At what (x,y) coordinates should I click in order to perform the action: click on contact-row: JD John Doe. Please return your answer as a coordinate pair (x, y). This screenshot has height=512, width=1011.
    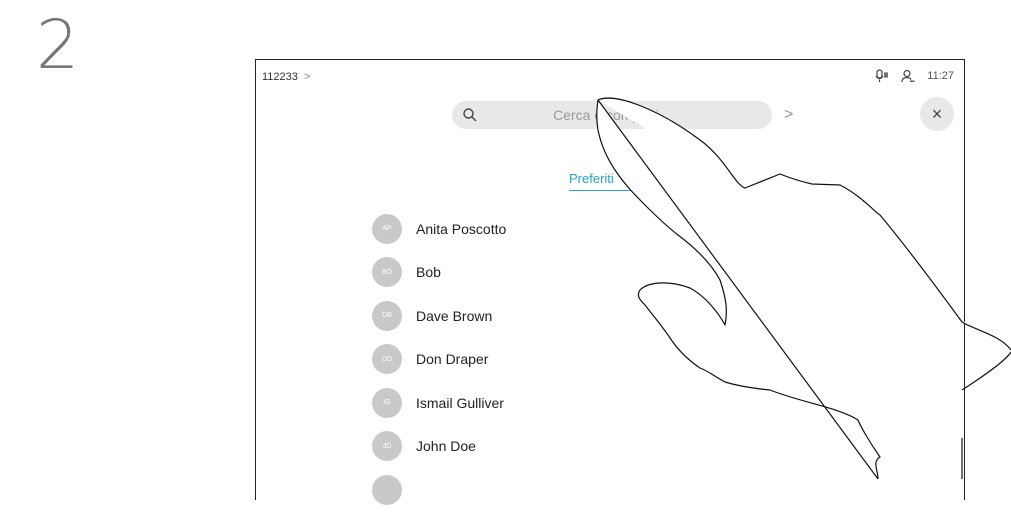
    Looking at the image, I should click on (439, 447).